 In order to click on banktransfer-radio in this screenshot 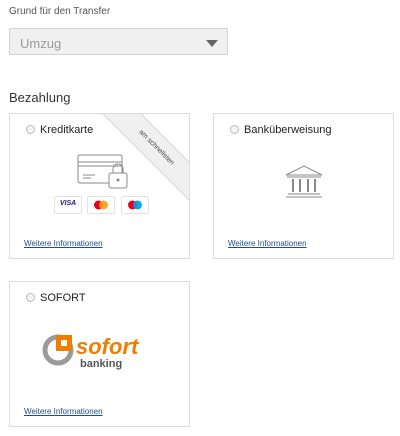, I will do `click(234, 129)`.